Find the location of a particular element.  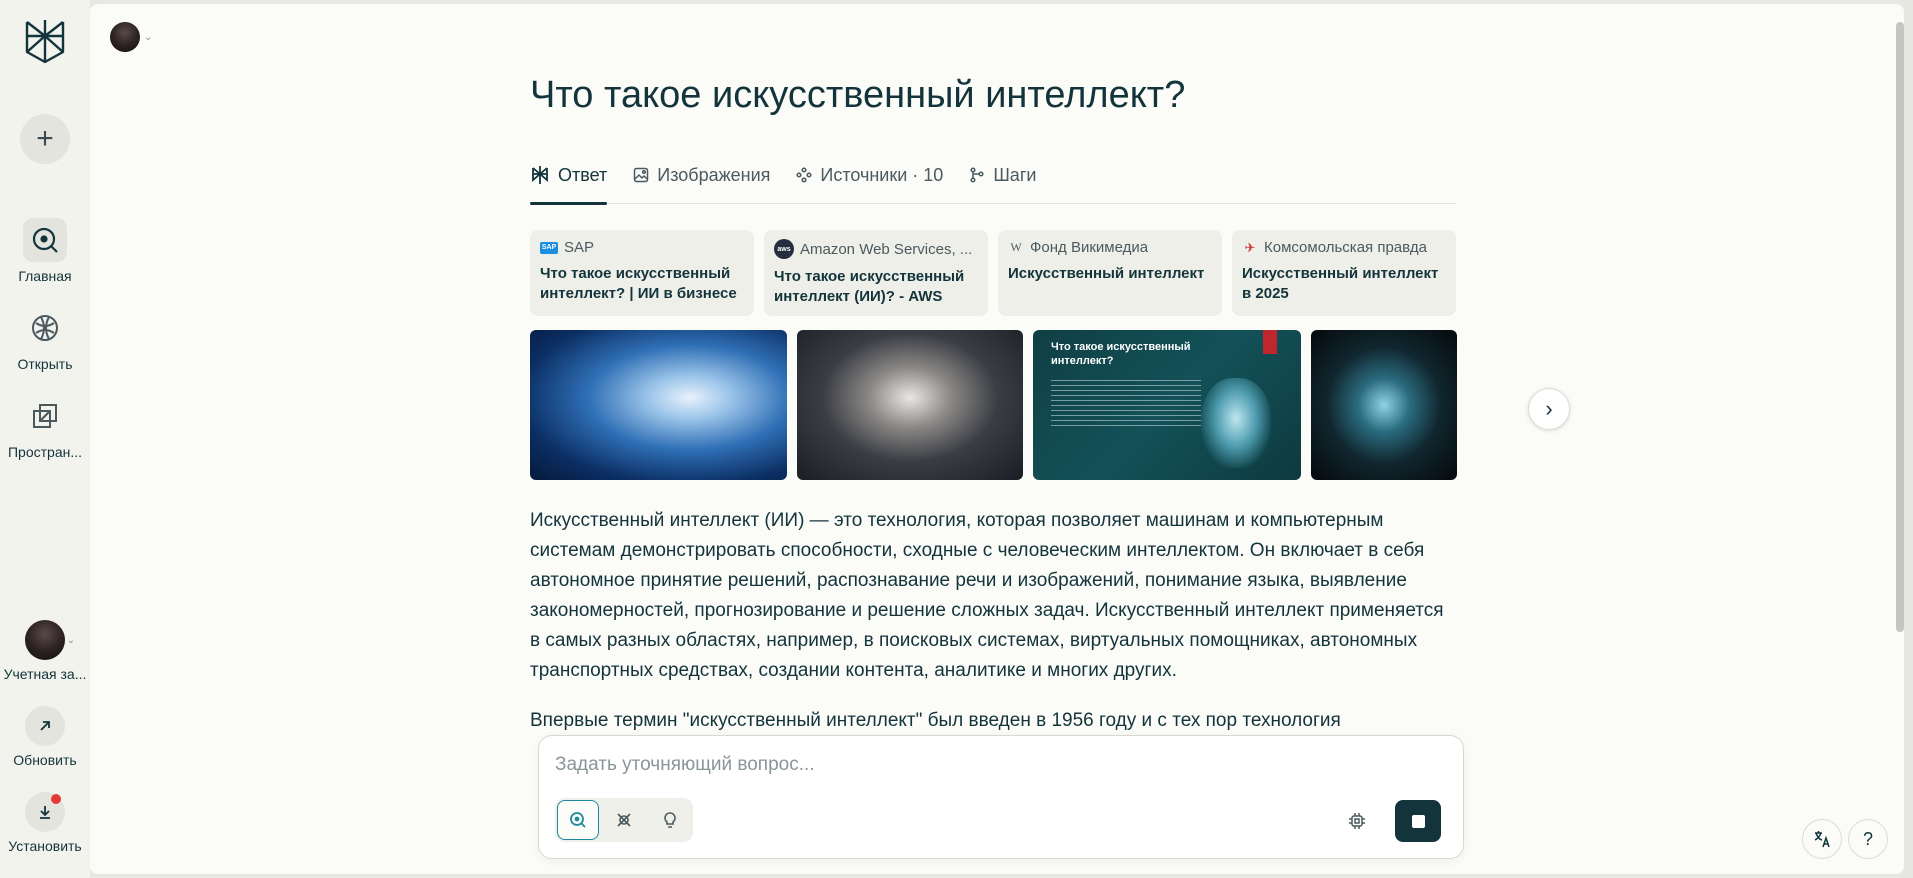

images-next-button: › is located at coordinates (1549, 409).